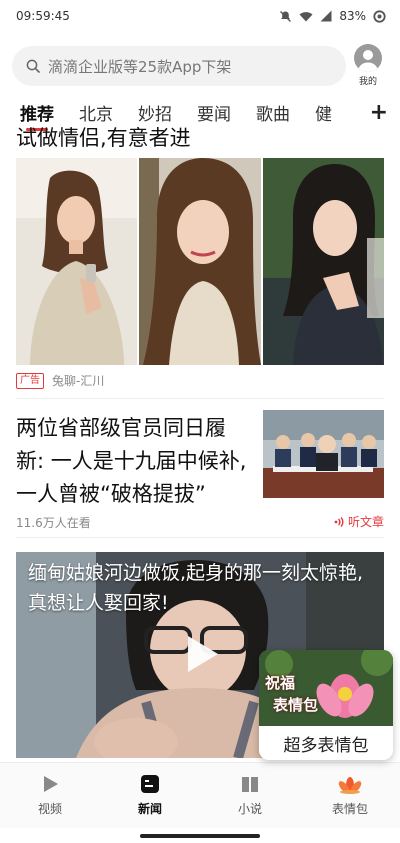 The image size is (400, 843). I want to click on mute-icon, so click(285, 16).